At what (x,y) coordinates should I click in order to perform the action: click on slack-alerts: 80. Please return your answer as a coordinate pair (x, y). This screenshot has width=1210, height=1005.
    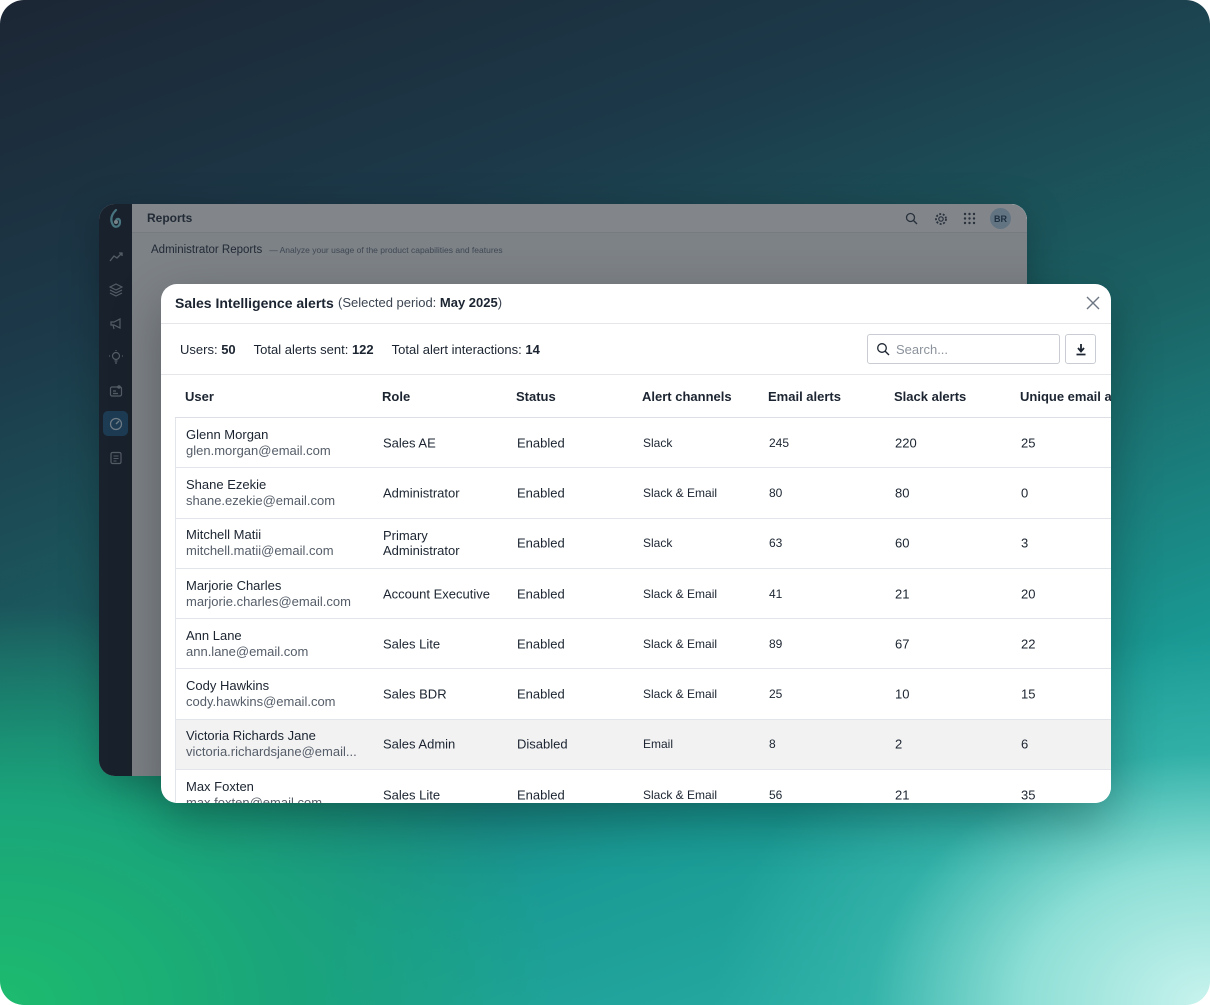
    Looking at the image, I should click on (902, 493).